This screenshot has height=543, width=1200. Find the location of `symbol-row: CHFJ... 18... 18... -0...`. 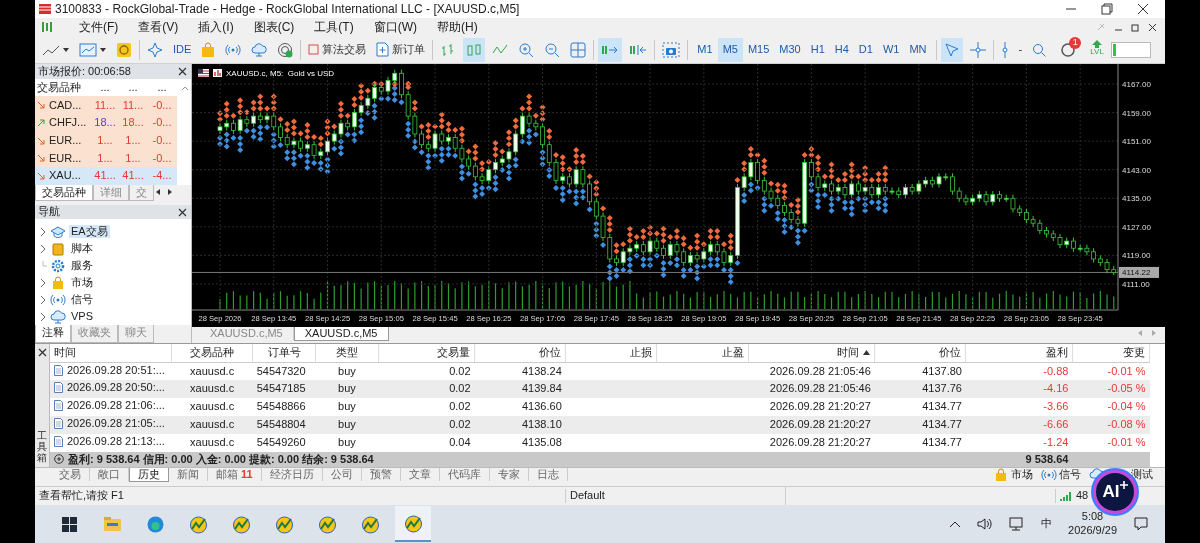

symbol-row: CHFJ... 18... 18... -0... is located at coordinates (106, 123).